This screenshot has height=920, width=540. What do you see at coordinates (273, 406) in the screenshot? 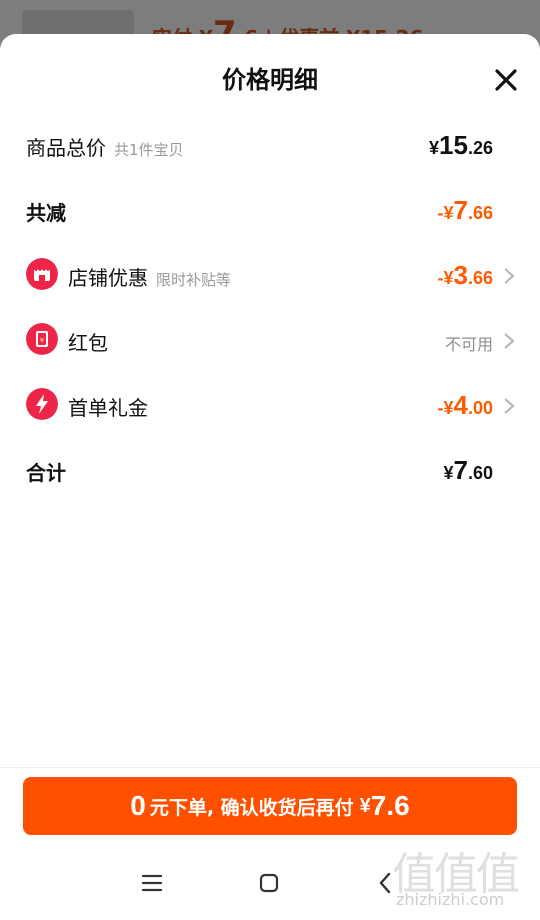
I see `row-first-order-gift: 首单礼金 -¥4.00` at bounding box center [273, 406].